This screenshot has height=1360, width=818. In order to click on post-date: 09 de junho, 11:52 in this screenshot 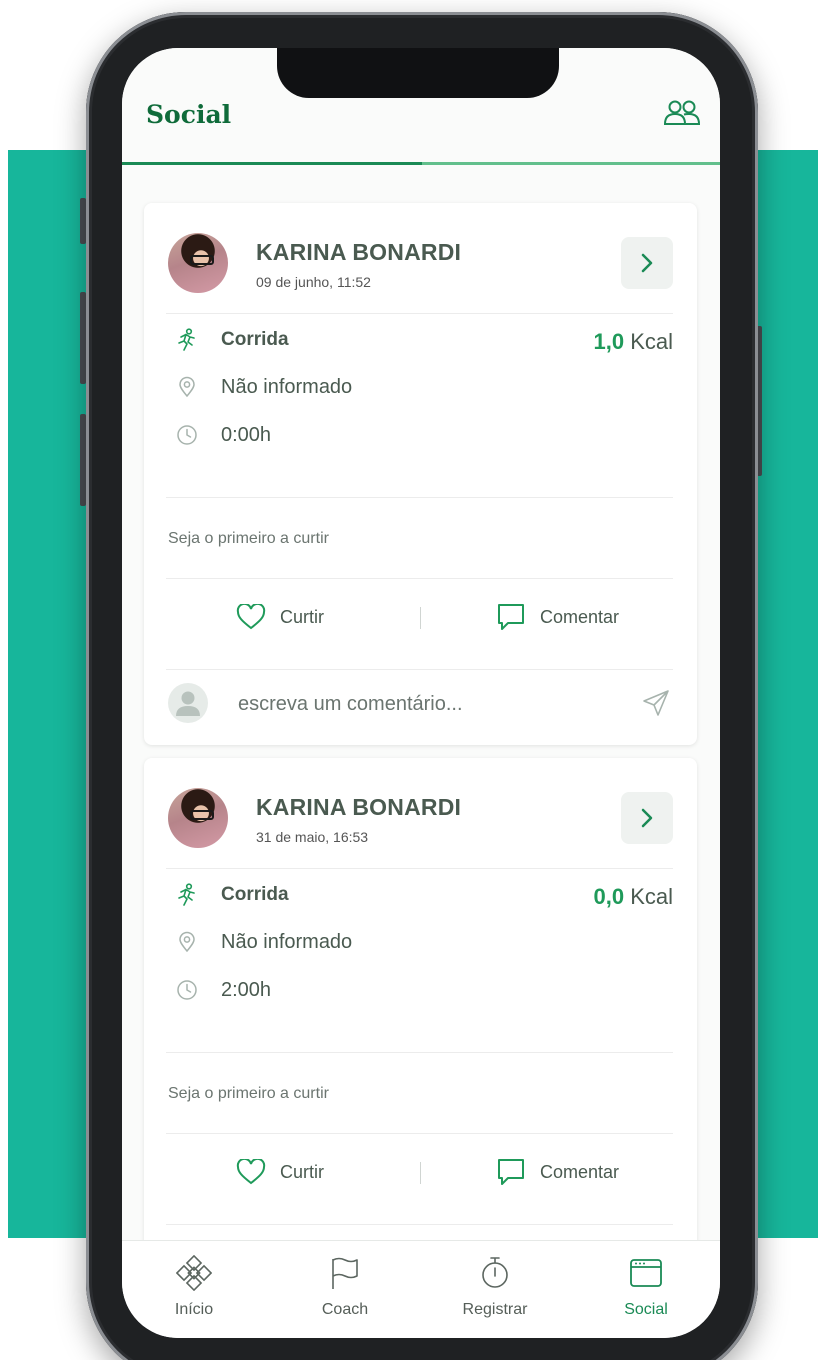, I will do `click(313, 282)`.